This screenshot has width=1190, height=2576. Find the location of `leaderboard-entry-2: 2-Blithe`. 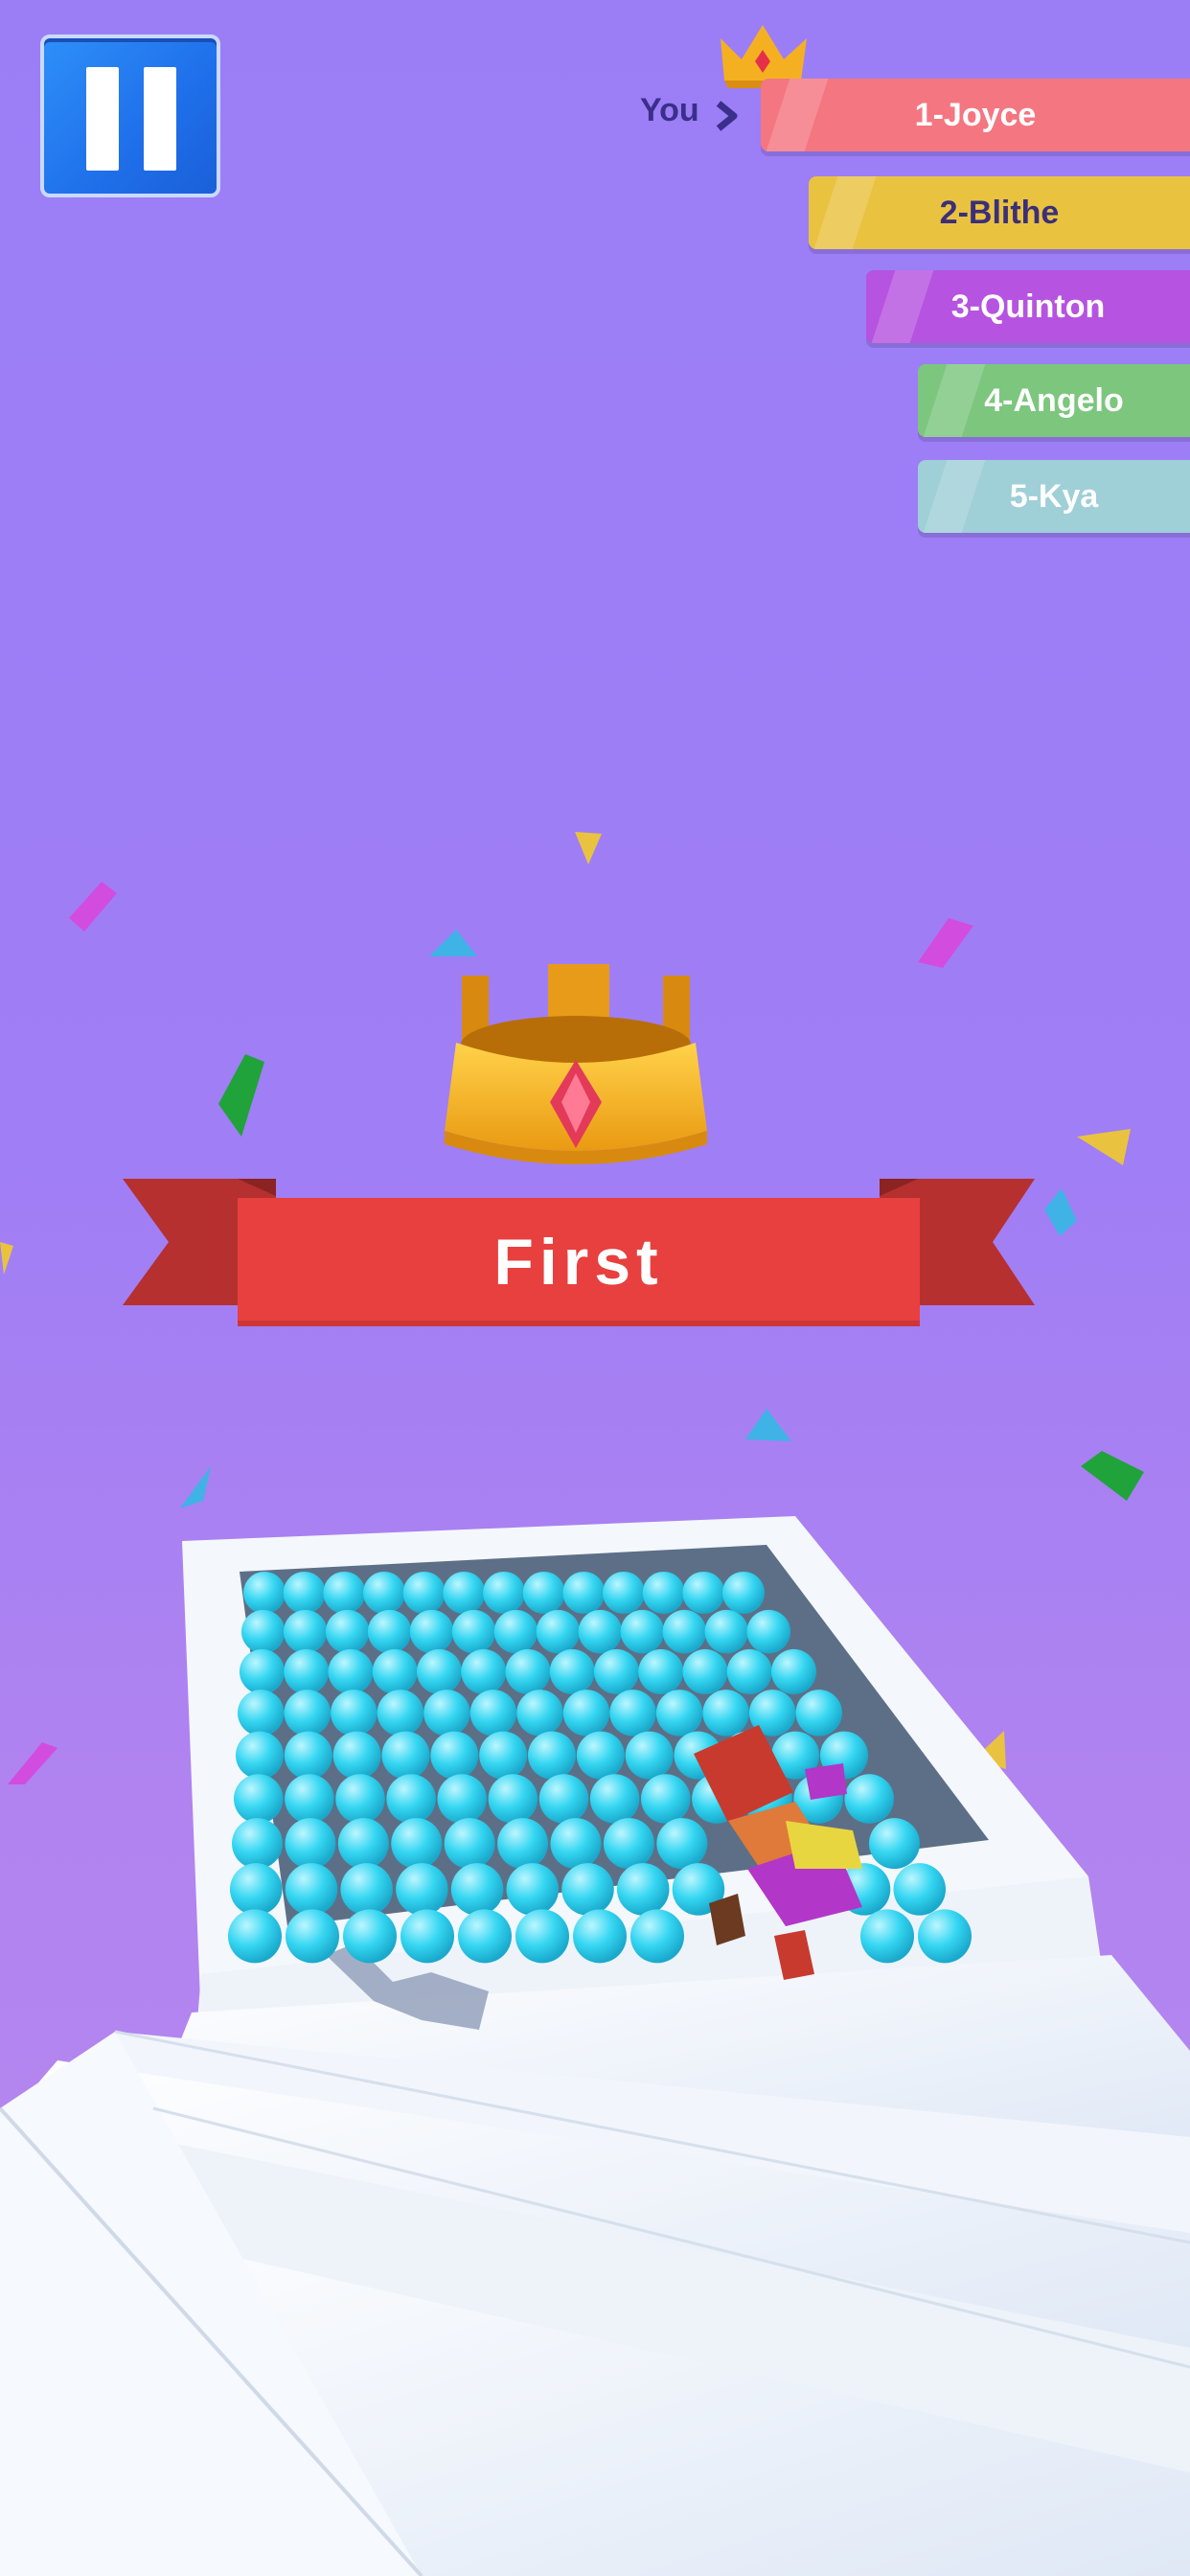

leaderboard-entry-2: 2-Blithe is located at coordinates (1000, 212).